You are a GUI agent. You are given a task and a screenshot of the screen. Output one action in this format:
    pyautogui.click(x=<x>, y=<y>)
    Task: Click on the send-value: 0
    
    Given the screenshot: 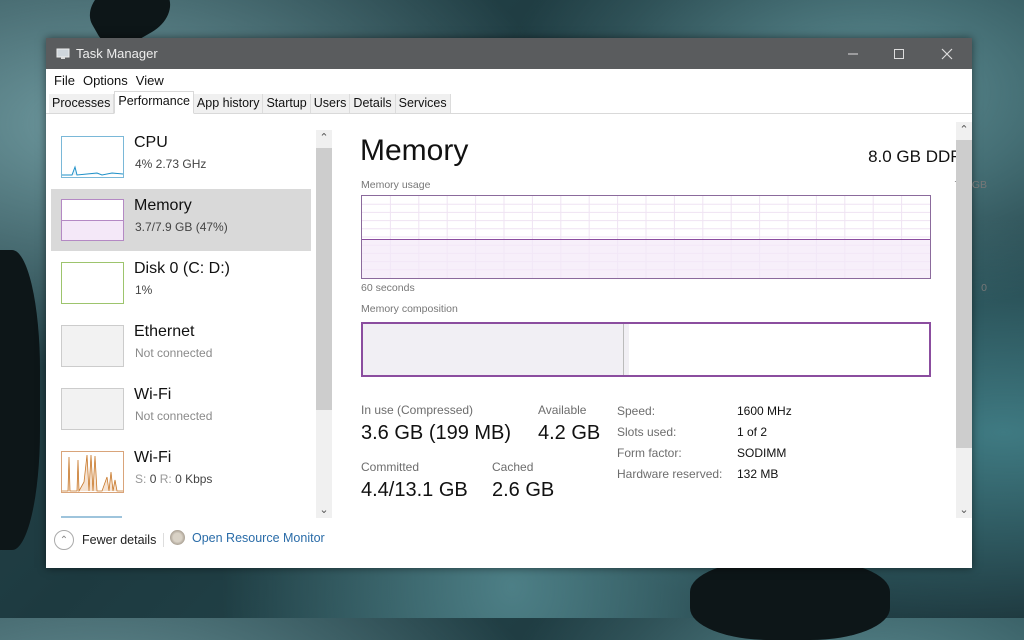 What is the action you would take?
    pyautogui.click(x=153, y=479)
    